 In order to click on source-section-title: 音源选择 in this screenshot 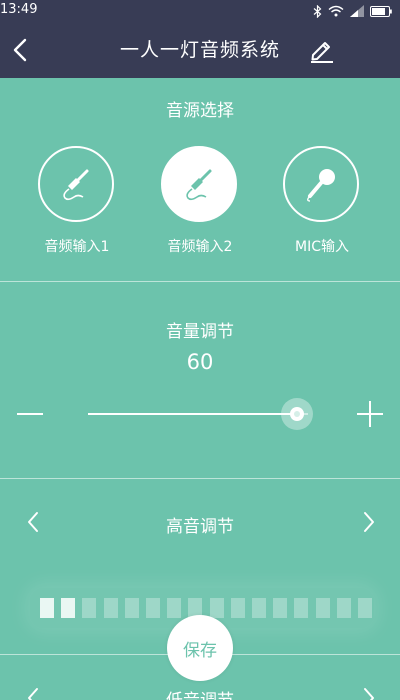, I will do `click(200, 111)`.